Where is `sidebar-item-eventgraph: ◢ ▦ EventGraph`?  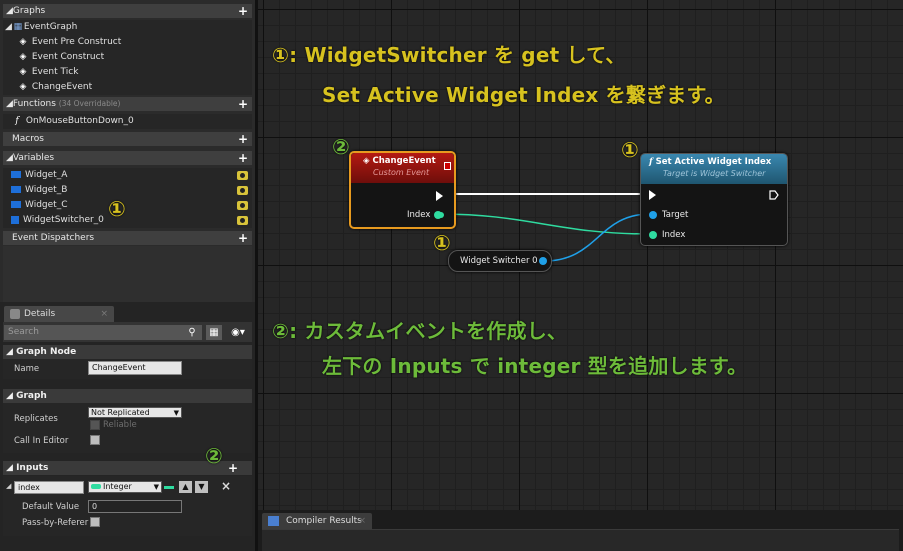 sidebar-item-eventgraph: ◢ ▦ EventGraph is located at coordinates (127, 27).